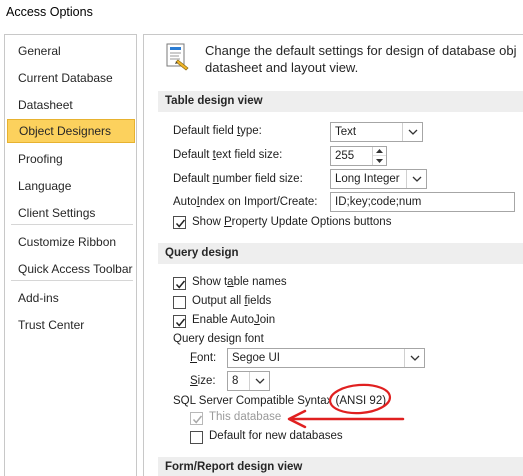 The image size is (523, 476). I want to click on show-property-label: Show Property Update Options buttons, so click(292, 222).